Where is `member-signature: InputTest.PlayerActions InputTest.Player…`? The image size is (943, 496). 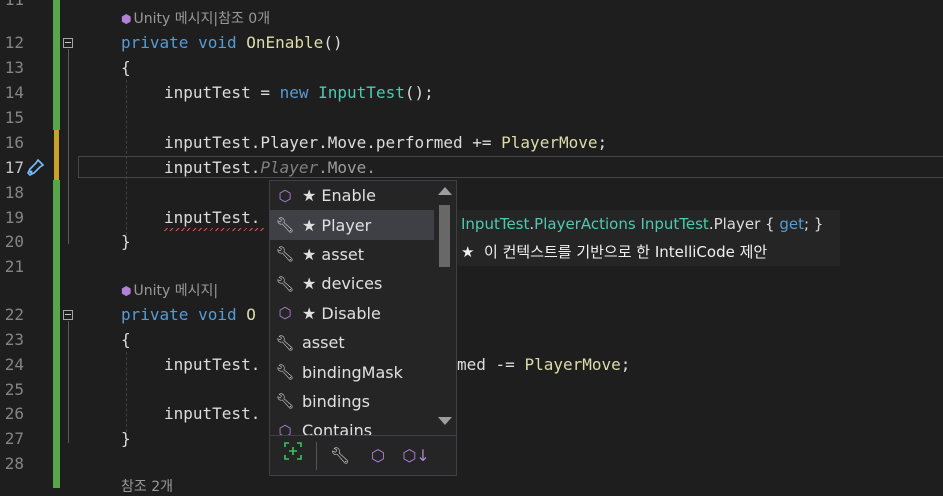 member-signature: InputTest.PlayerActions InputTest.Player… is located at coordinates (642, 224).